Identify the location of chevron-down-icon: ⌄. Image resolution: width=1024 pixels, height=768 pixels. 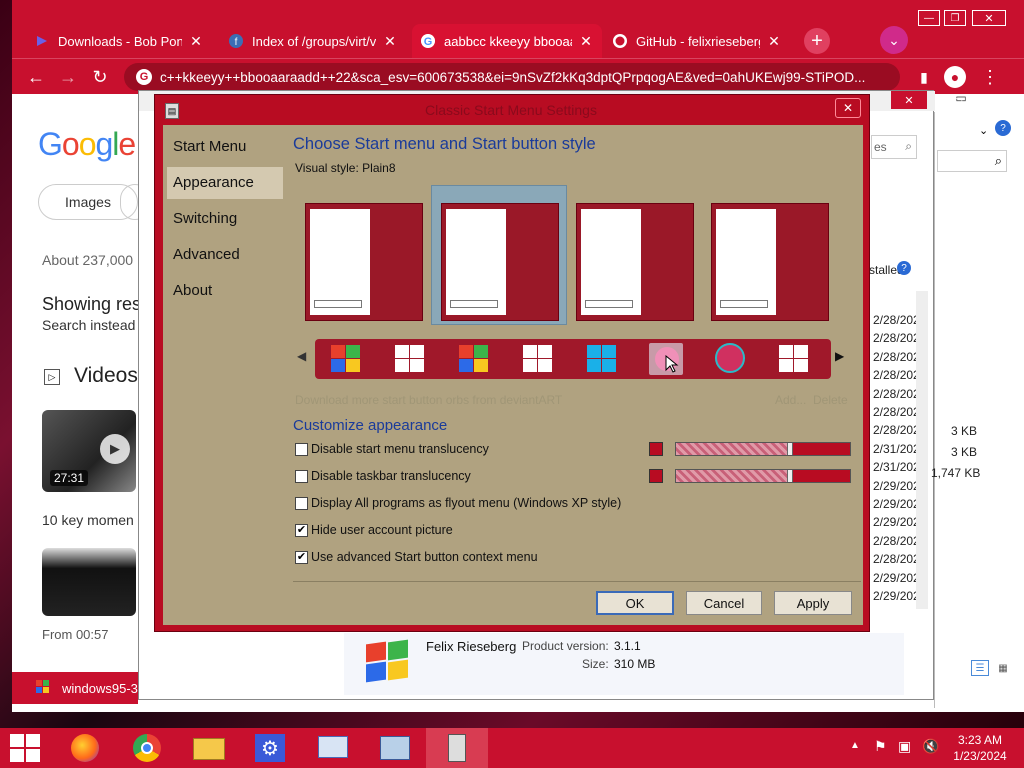
(983, 130).